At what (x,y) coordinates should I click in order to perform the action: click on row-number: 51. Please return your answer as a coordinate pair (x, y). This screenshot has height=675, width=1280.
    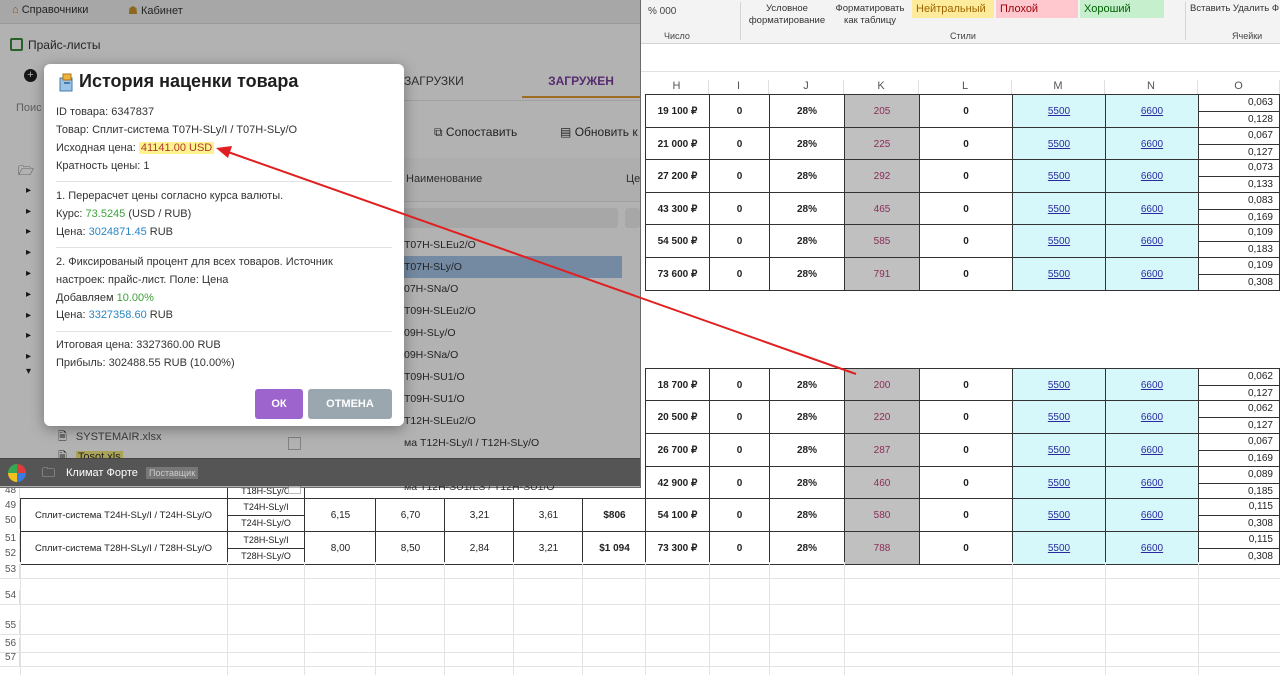
    Looking at the image, I should click on (10, 540).